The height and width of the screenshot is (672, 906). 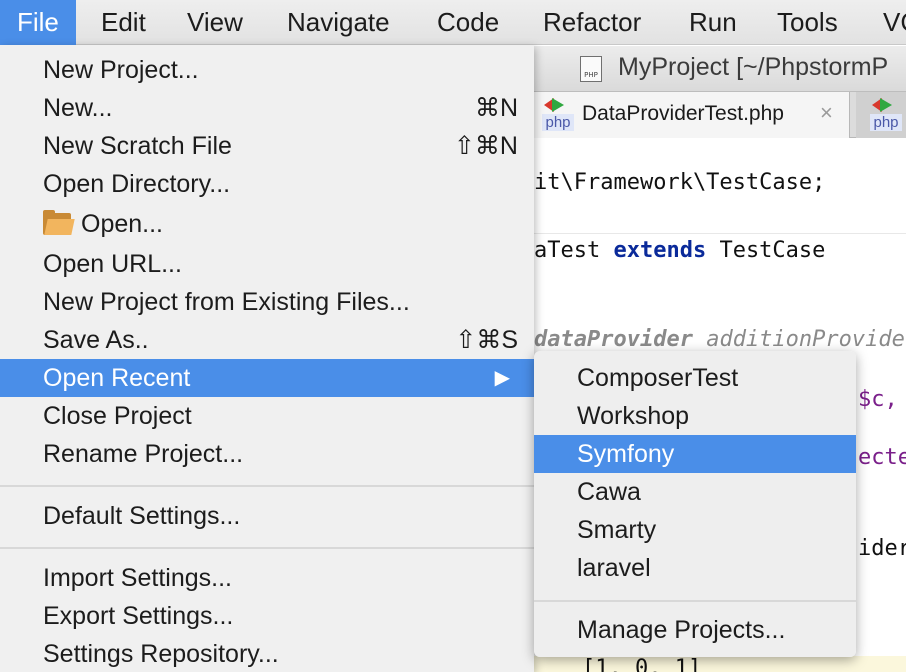 What do you see at coordinates (502, 378) in the screenshot?
I see `submenu-arrow-icon: ▶` at bounding box center [502, 378].